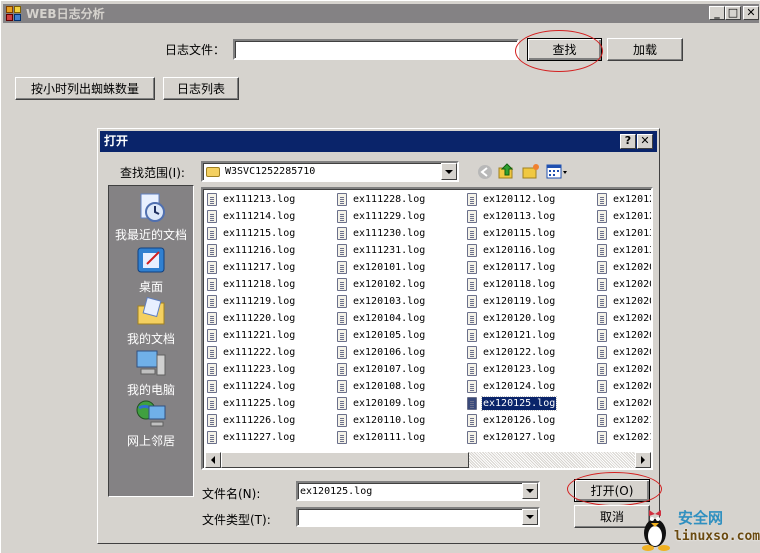 This screenshot has width=760, height=553. What do you see at coordinates (510, 420) in the screenshot?
I see `file-item: ex120126.log` at bounding box center [510, 420].